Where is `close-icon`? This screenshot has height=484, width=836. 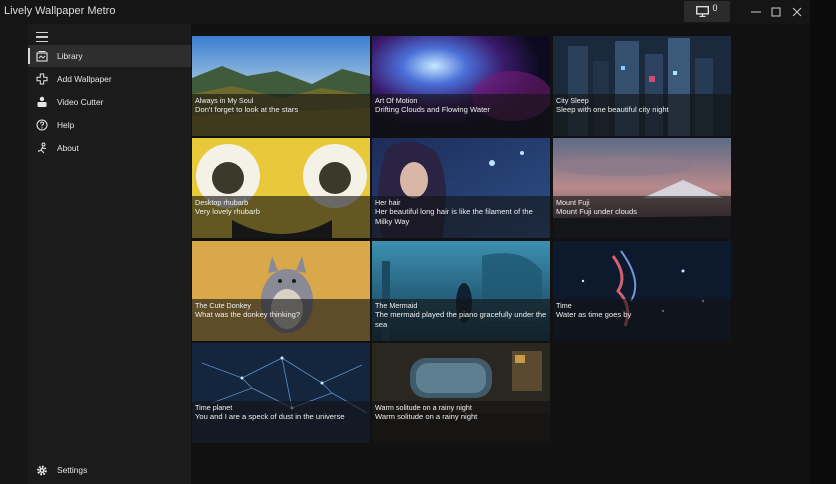 close-icon is located at coordinates (797, 12).